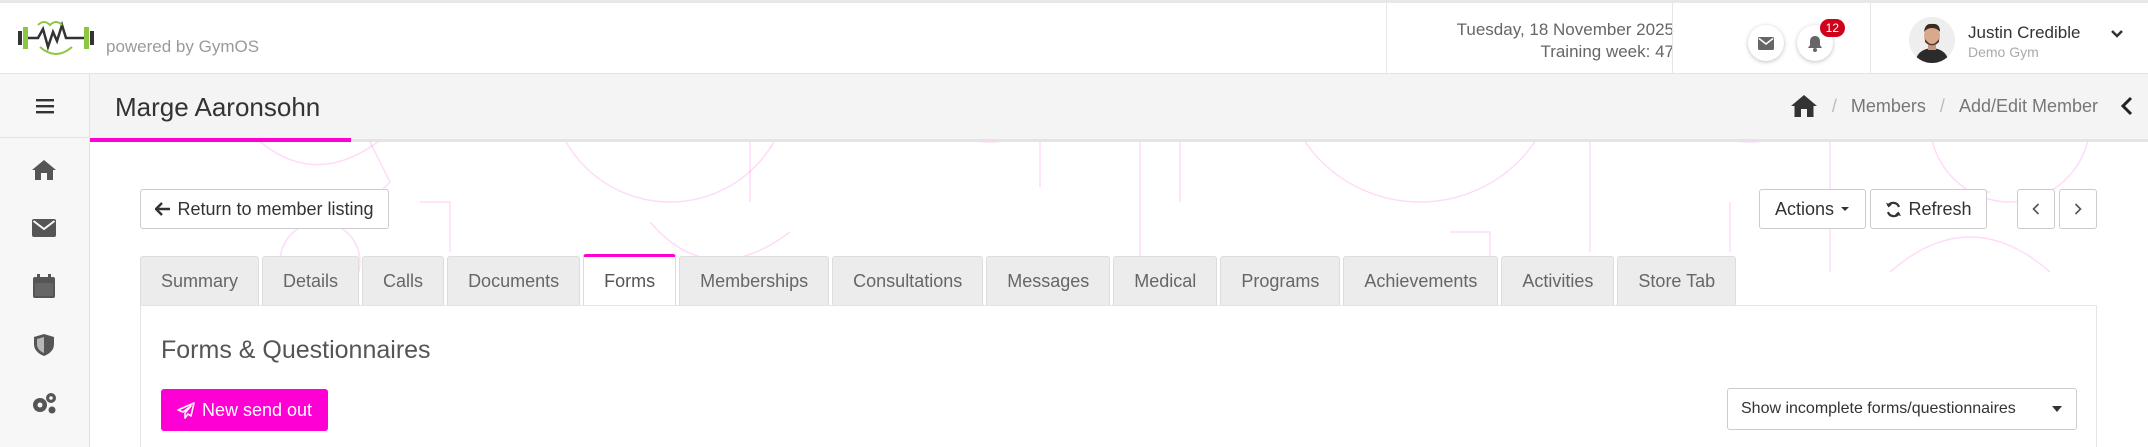 This screenshot has height=447, width=2148. I want to click on refresh-button: Refresh, so click(1928, 209).